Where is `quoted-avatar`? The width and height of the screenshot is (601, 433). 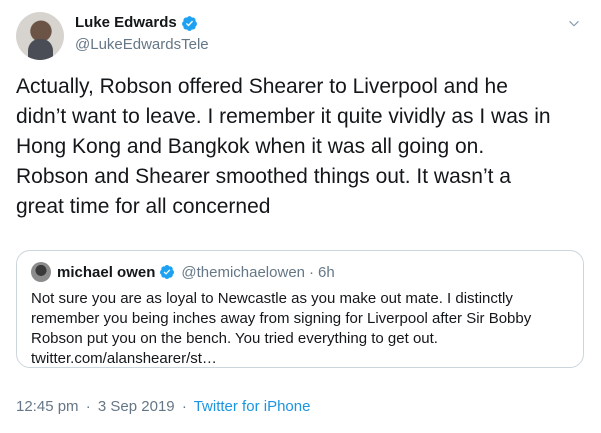 quoted-avatar is located at coordinates (41, 272).